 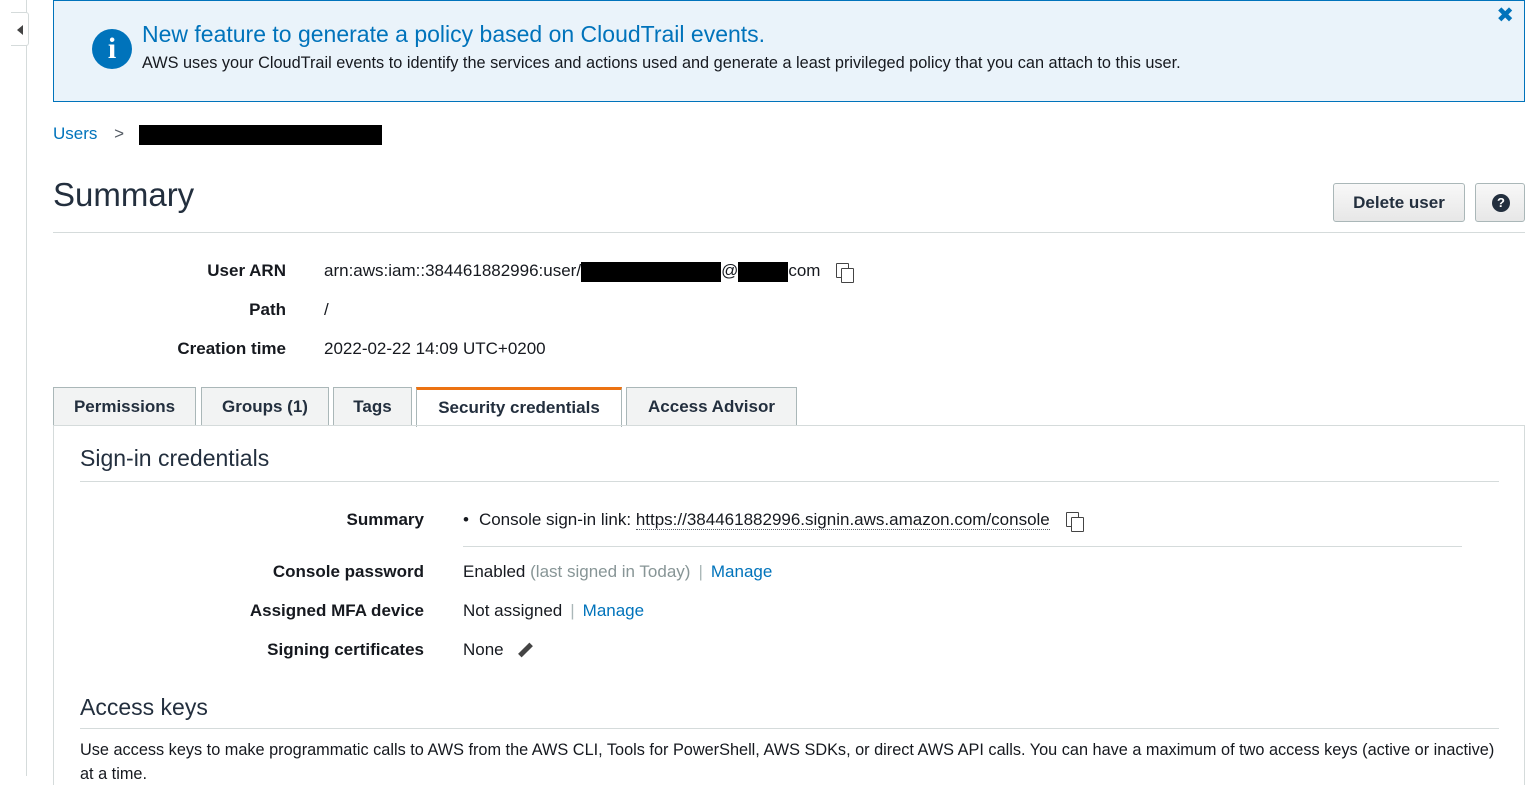 What do you see at coordinates (119, 133) in the screenshot?
I see `chevron-right-icon: >` at bounding box center [119, 133].